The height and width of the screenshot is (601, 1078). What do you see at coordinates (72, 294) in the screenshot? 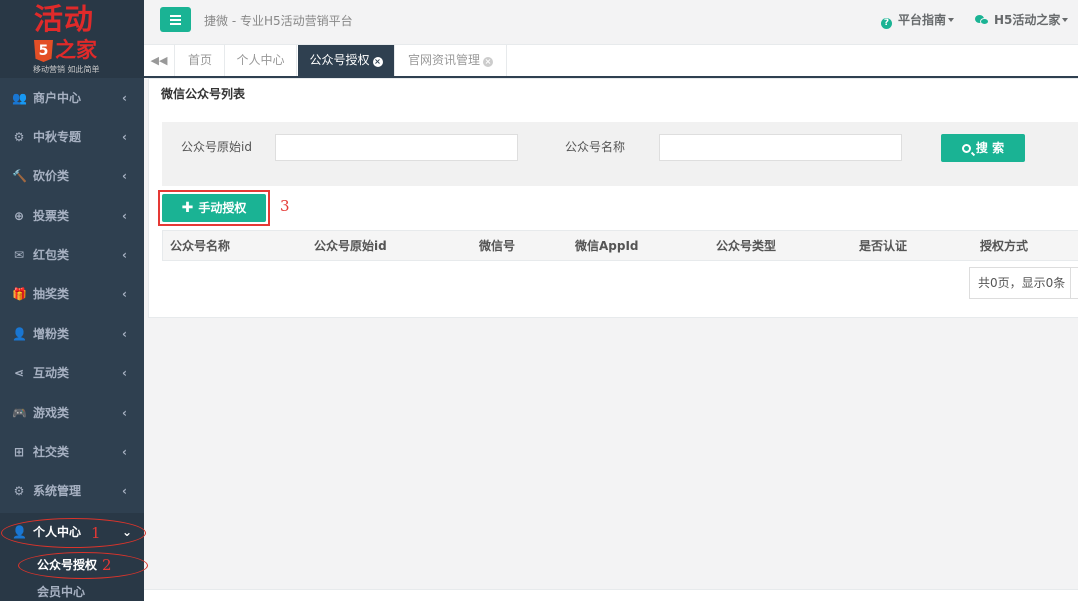
I see `sidebar-item-lottery: 🎁 抽奖类 ‹` at bounding box center [72, 294].